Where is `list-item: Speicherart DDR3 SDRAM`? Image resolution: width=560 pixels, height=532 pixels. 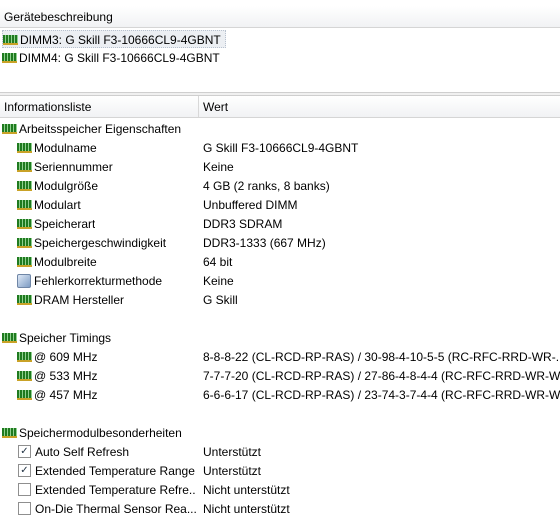
list-item: Speicherart DDR3 SDRAM is located at coordinates (280, 224).